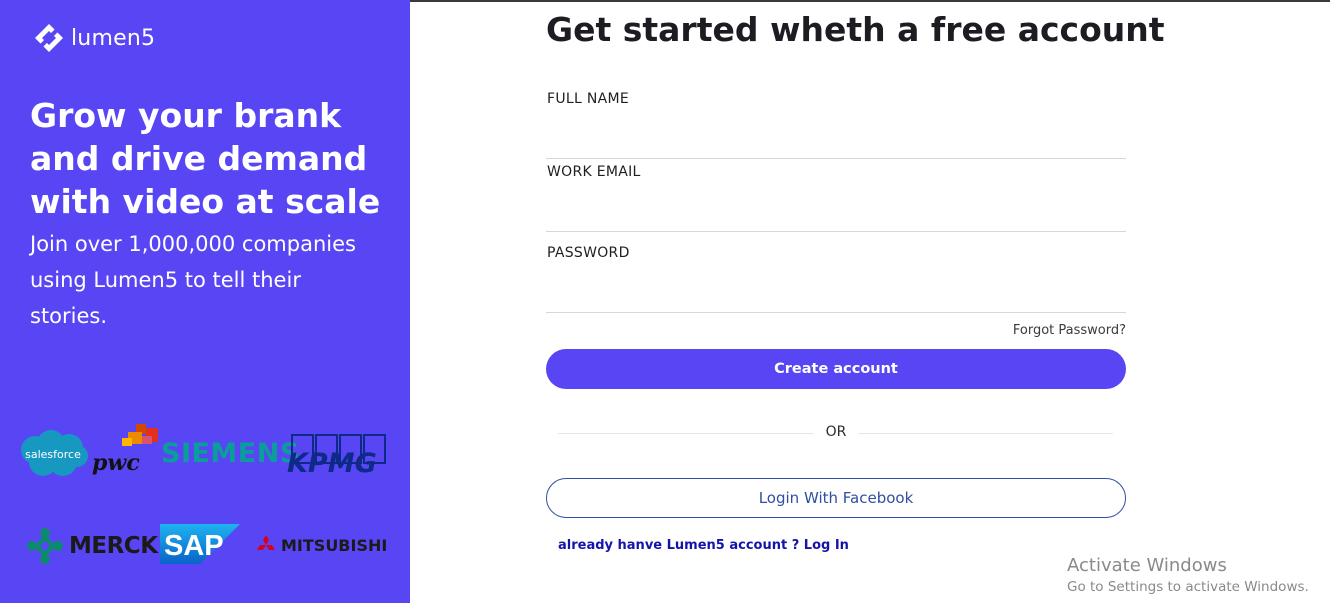  What do you see at coordinates (332, 463) in the screenshot?
I see `kpmg-logo-text: KPMG` at bounding box center [332, 463].